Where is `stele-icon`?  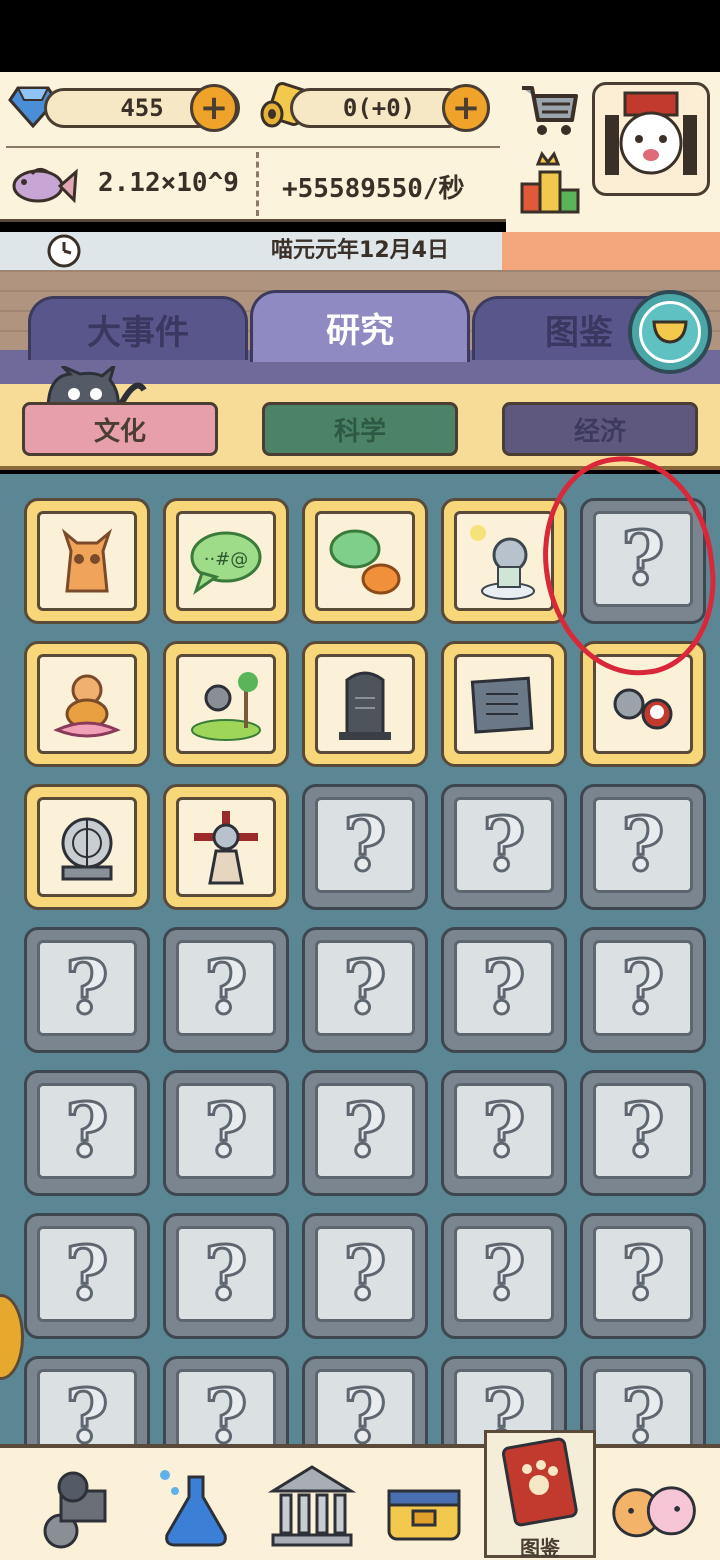 stele-icon is located at coordinates (365, 704).